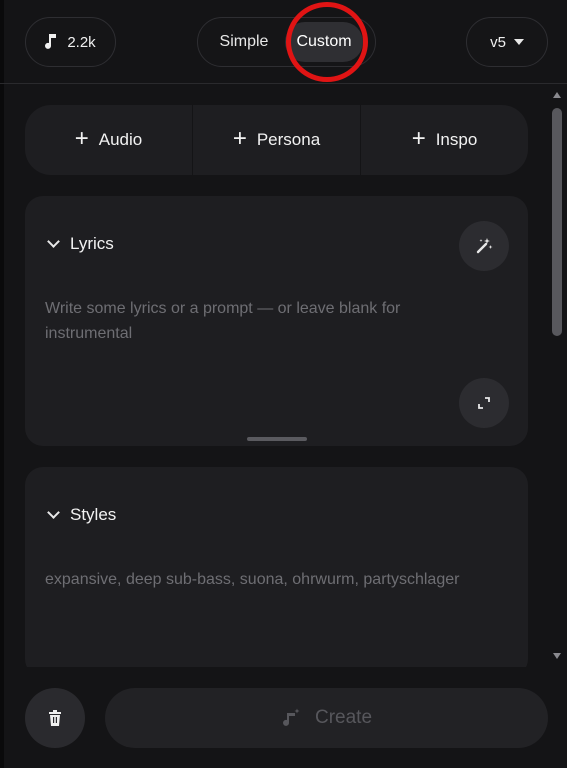  I want to click on expand-lyrics-button, so click(484, 403).